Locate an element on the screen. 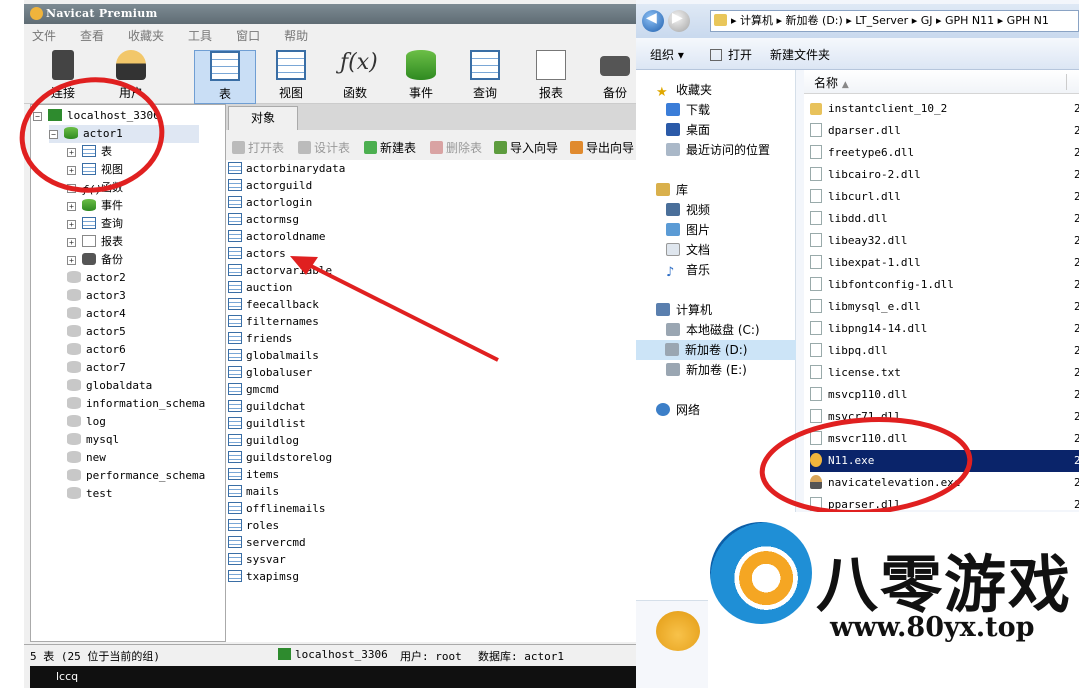 Image resolution: width=1079 pixels, height=688 pixels. nav-drive-c: 本地磁盘 (C:) is located at coordinates (713, 330).